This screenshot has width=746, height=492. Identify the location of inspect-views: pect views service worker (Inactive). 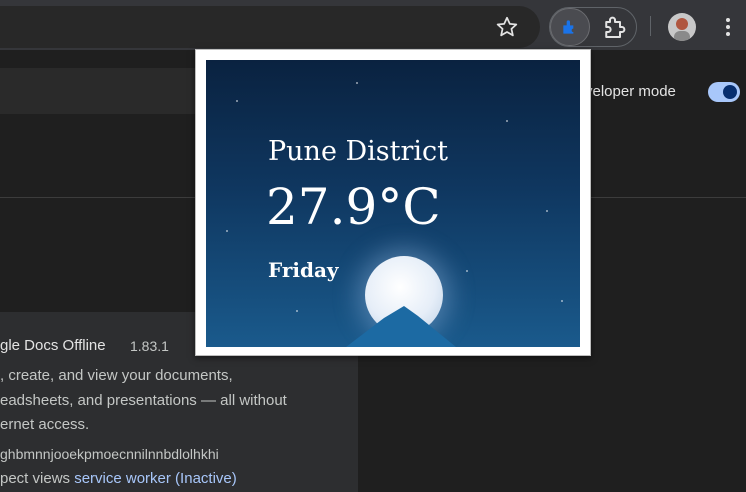
(118, 478).